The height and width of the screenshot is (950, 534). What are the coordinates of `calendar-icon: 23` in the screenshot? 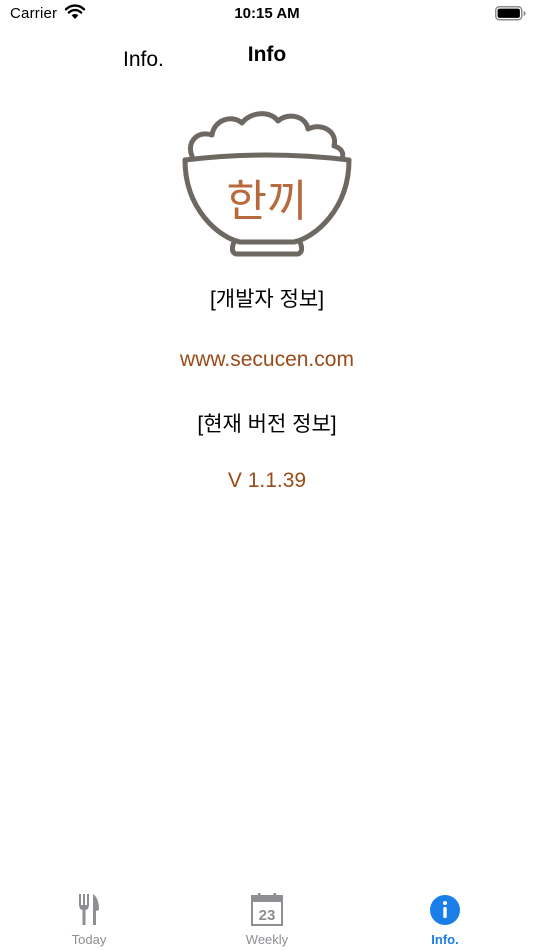 It's located at (267, 909).